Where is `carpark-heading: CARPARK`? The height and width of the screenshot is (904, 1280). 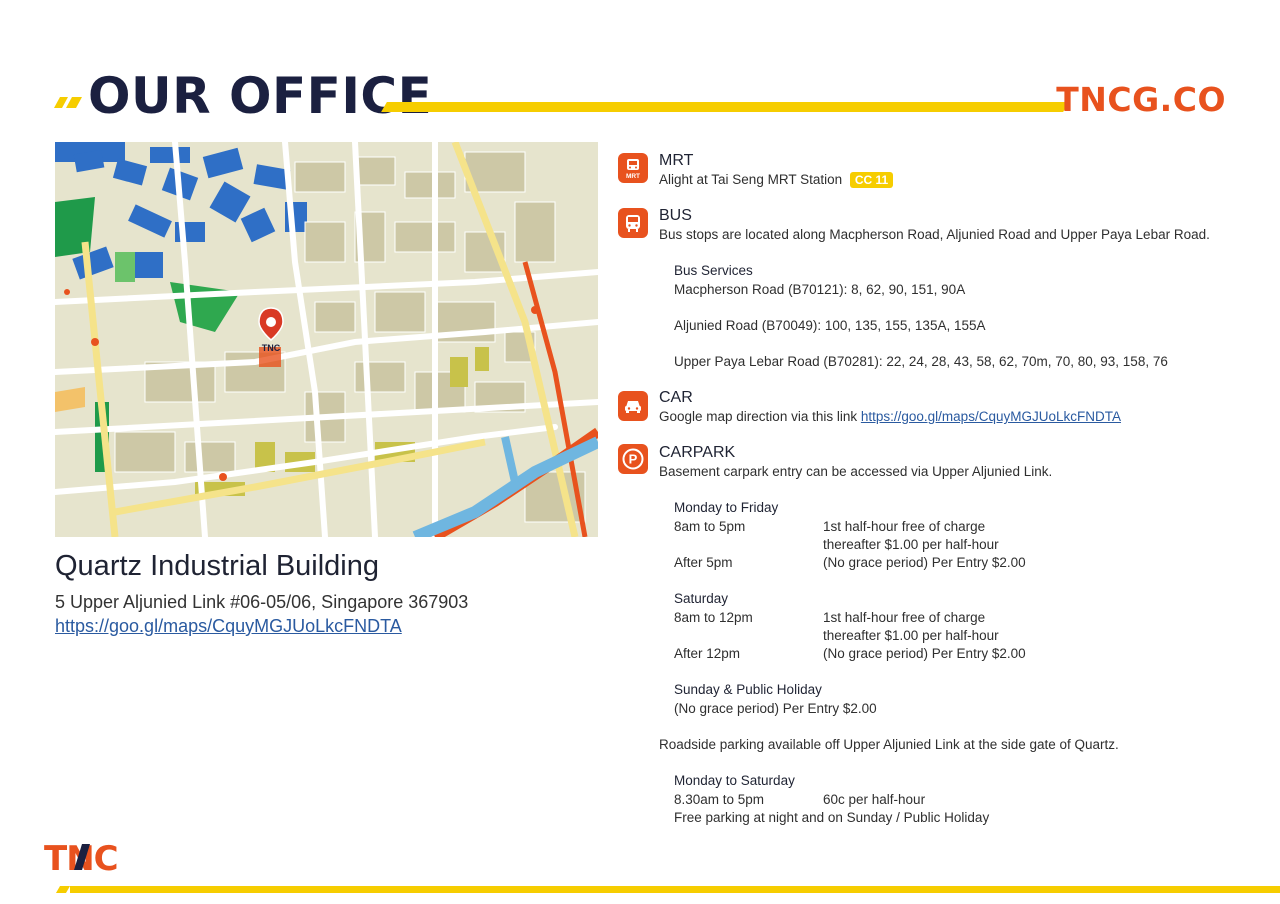 carpark-heading: CARPARK is located at coordinates (697, 452).